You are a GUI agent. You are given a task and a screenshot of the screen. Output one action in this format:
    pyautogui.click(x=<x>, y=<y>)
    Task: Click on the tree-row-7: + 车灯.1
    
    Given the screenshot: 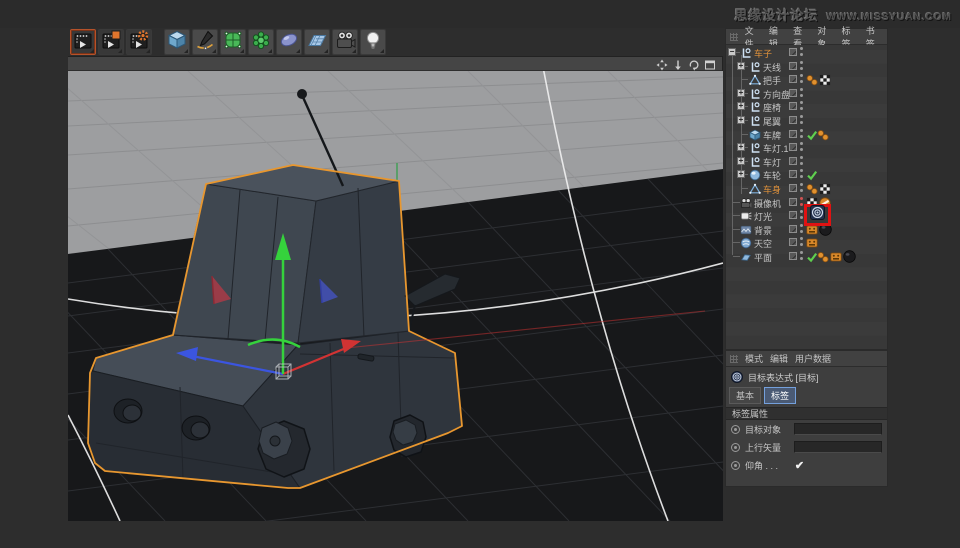 What is the action you would take?
    pyautogui.click(x=806, y=147)
    